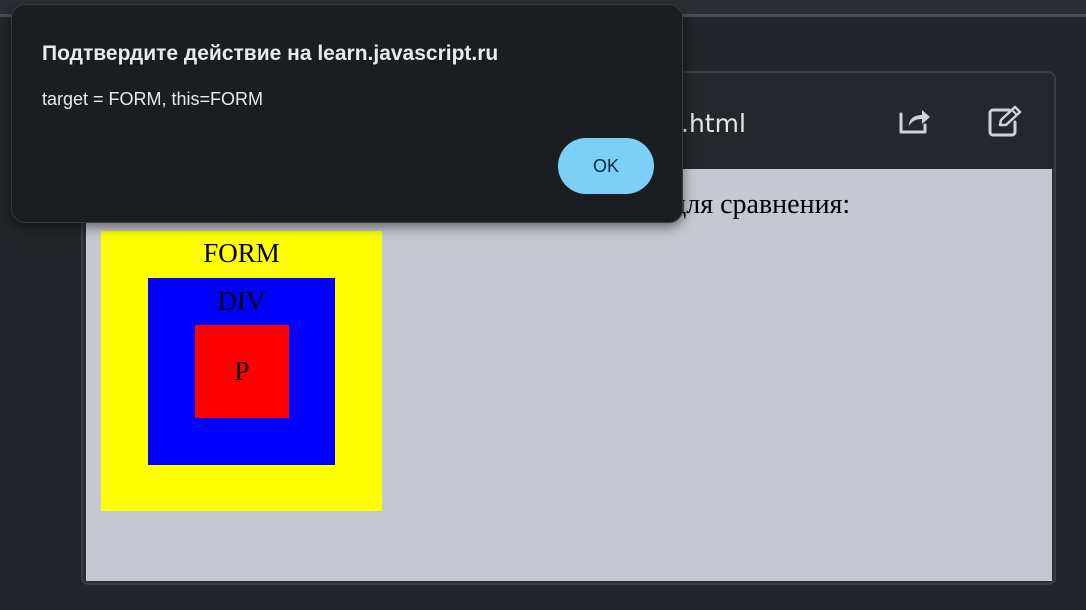  I want to click on file-name: .html, so click(713, 123).